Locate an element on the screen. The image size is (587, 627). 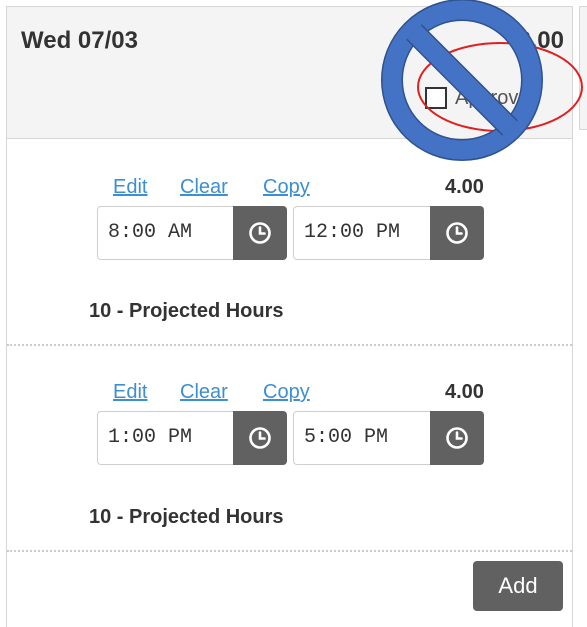
add-entry-button: Add is located at coordinates (518, 586).